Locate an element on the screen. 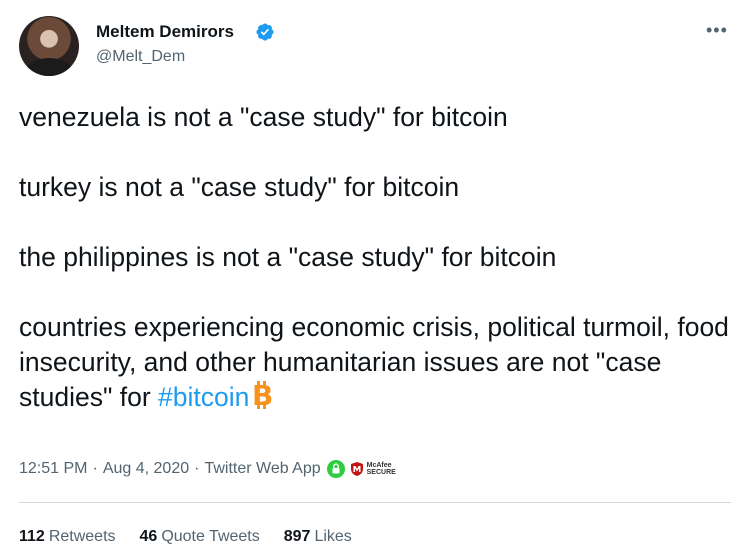  avatar-shoulders is located at coordinates (49, 67).